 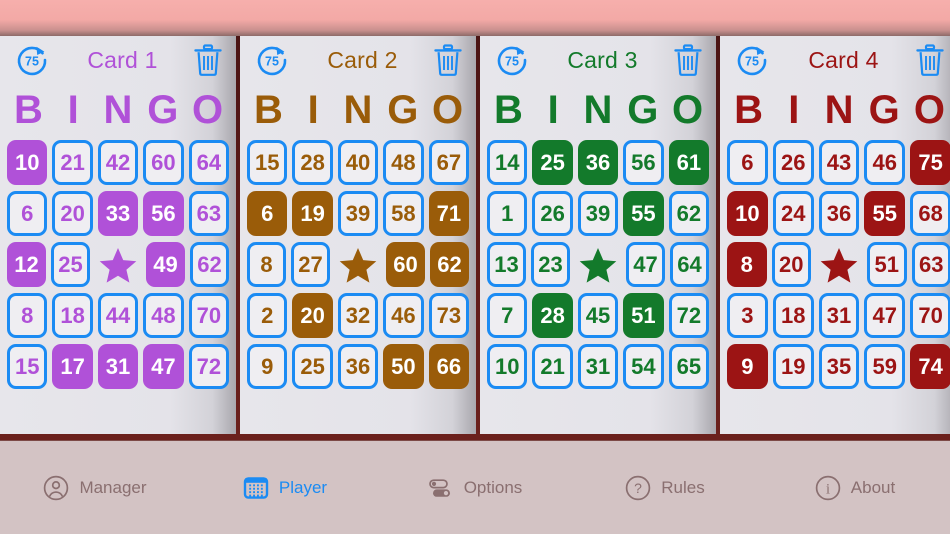 What do you see at coordinates (403, 366) in the screenshot?
I see `number-cell-marked: 50` at bounding box center [403, 366].